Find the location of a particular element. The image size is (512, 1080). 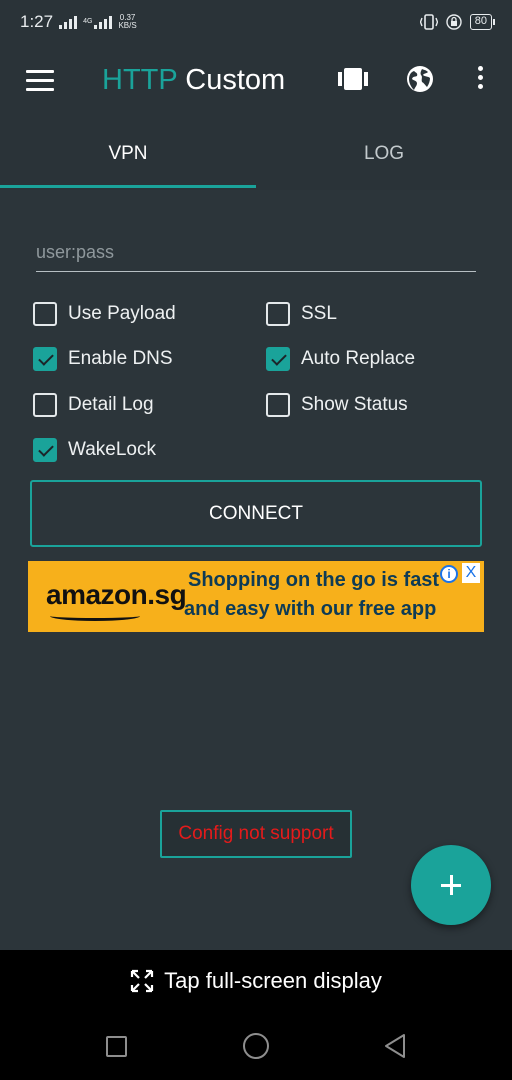

checkbox-detail-log: Detail Log is located at coordinates (93, 405).